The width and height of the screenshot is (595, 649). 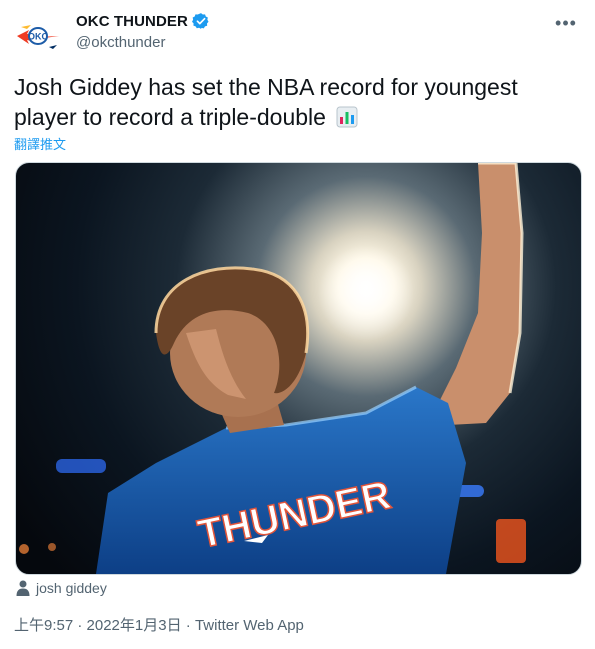 What do you see at coordinates (200, 21) in the screenshot?
I see `verified-badge-icon` at bounding box center [200, 21].